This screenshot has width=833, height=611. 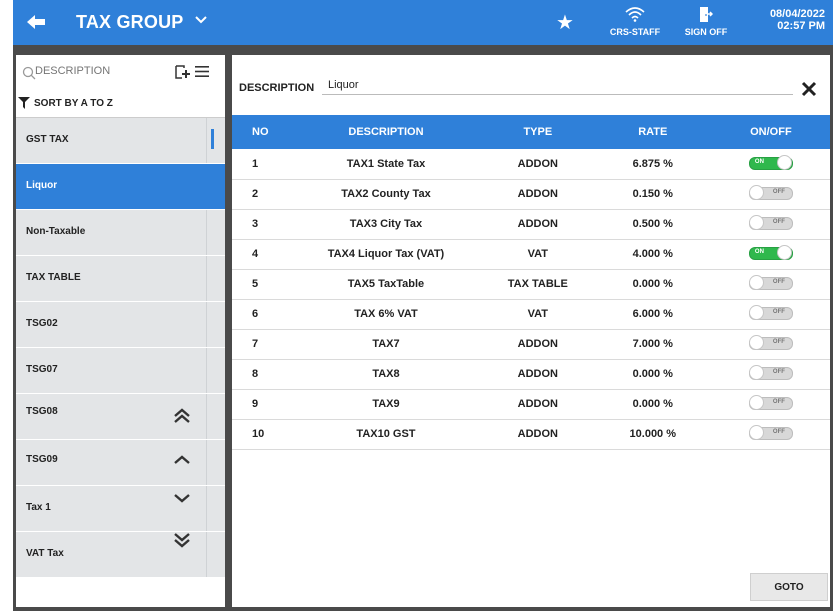 What do you see at coordinates (531, 344) in the screenshot?
I see `table-row: 7 TAX7 ADDON 7.000 % OFF` at bounding box center [531, 344].